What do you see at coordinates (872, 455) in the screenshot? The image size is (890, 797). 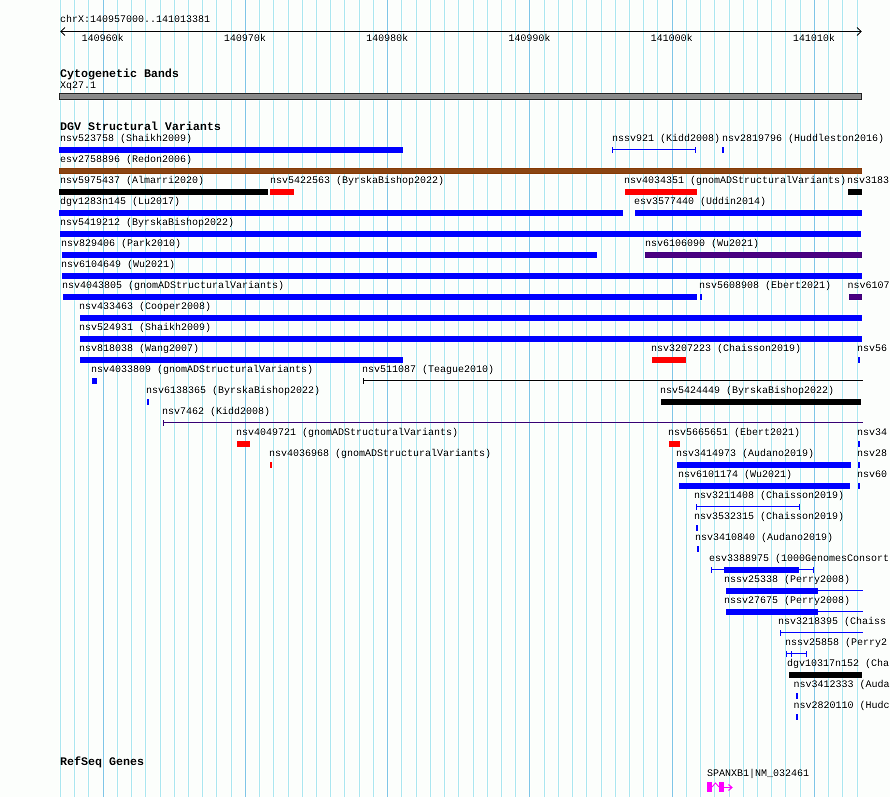 I see `variant-label: nsv28` at bounding box center [872, 455].